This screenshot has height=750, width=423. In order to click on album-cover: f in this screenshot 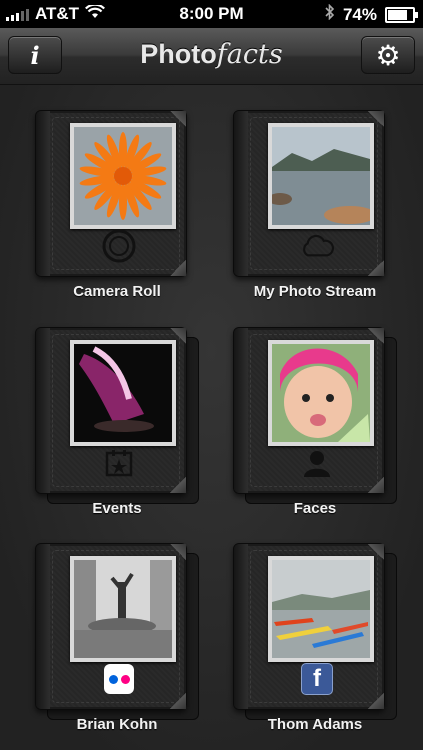, I will do `click(309, 626)`.